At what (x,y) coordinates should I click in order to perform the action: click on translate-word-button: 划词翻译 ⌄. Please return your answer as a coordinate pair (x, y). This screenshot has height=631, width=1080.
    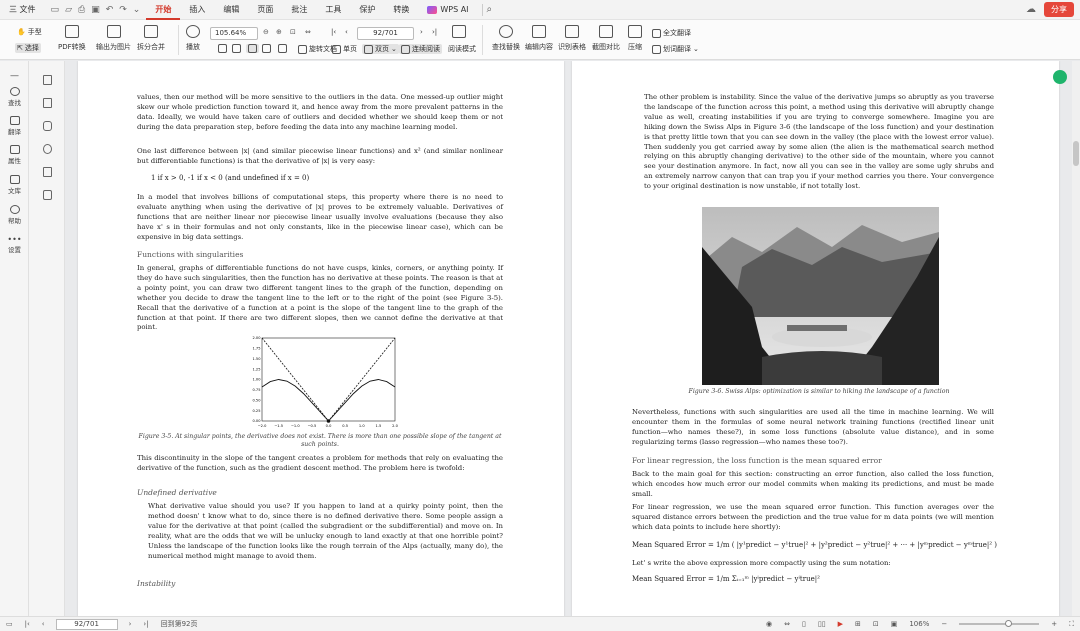
    Looking at the image, I should click on (675, 49).